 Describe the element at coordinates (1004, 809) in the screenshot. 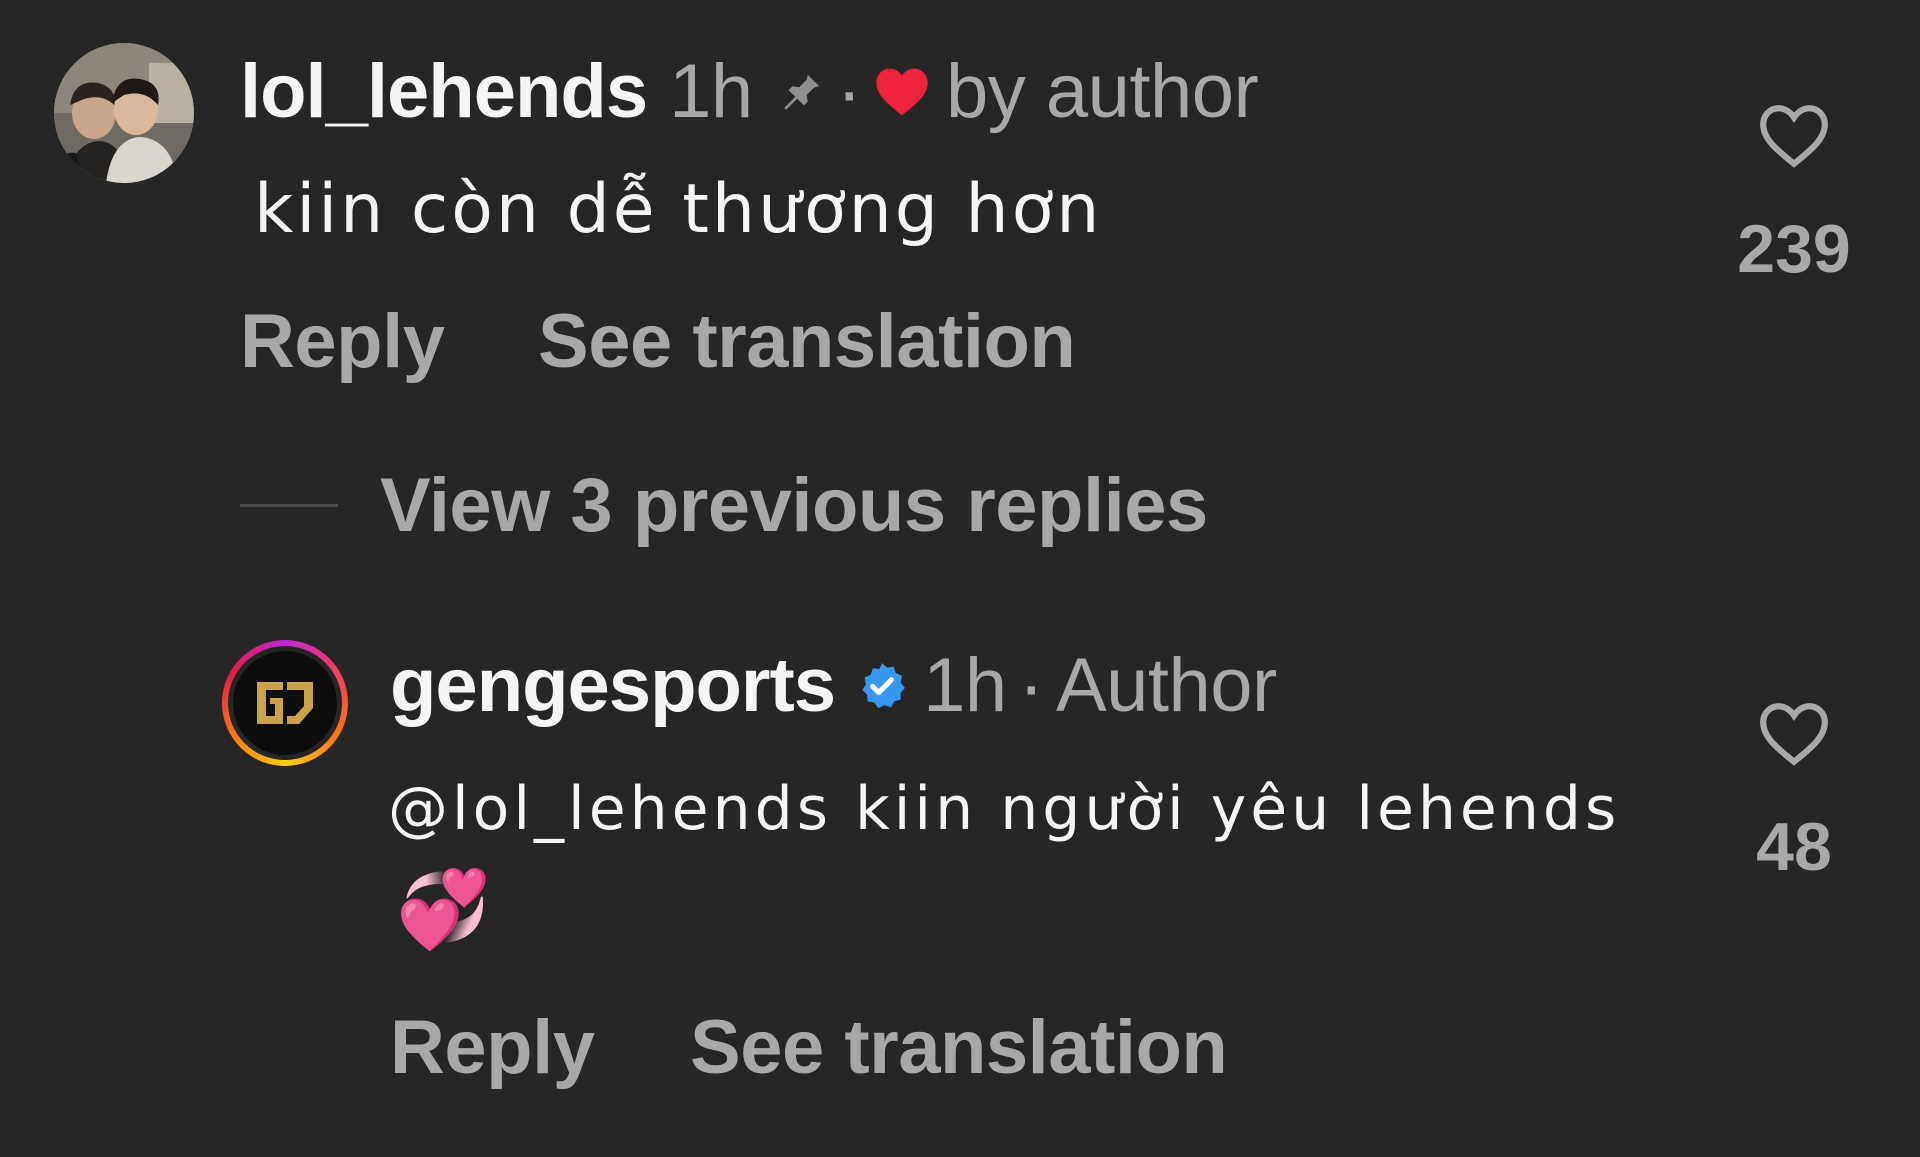

I see `comment-text-line-1: @lol_lehends kiin người yêu lehends` at that location.